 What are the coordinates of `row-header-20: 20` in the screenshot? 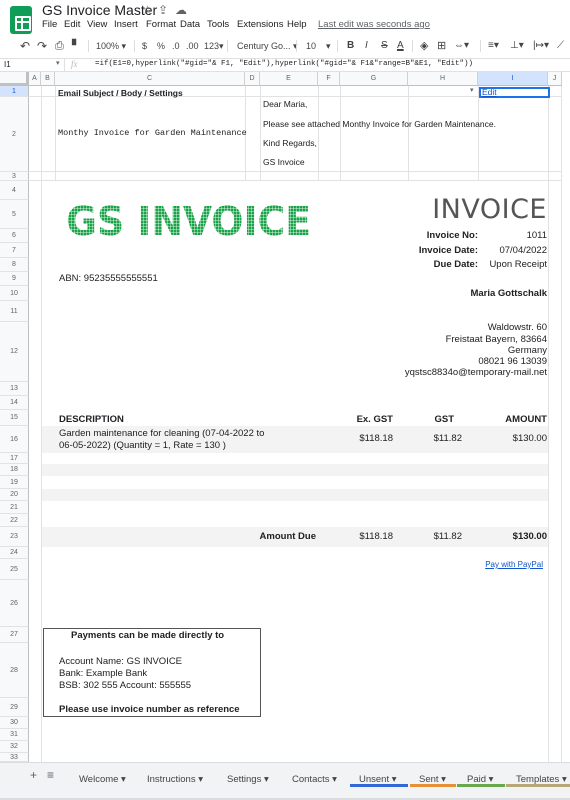 It's located at (14, 495).